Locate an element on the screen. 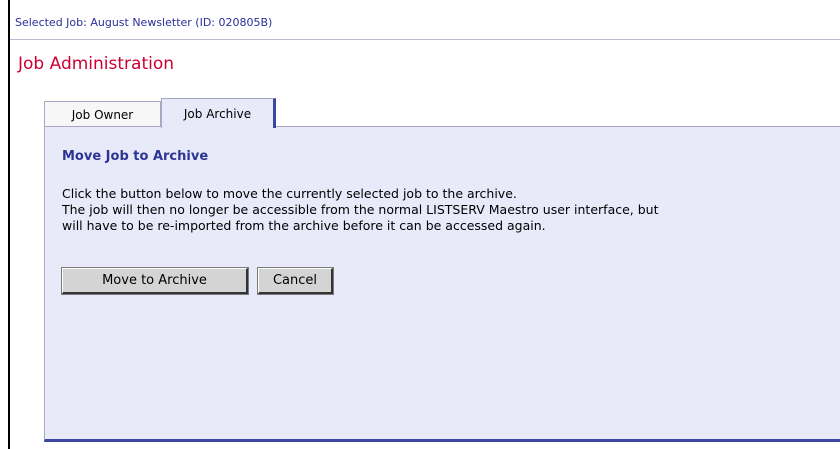 Image resolution: width=840 pixels, height=449 pixels. tab-job-owner: Job Owner is located at coordinates (102, 114).